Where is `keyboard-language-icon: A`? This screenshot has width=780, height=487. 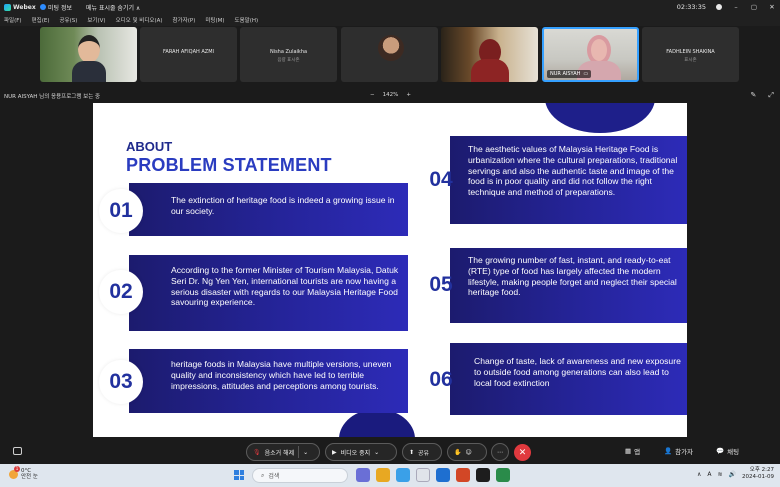 keyboard-language-icon: A is located at coordinates (709, 474).